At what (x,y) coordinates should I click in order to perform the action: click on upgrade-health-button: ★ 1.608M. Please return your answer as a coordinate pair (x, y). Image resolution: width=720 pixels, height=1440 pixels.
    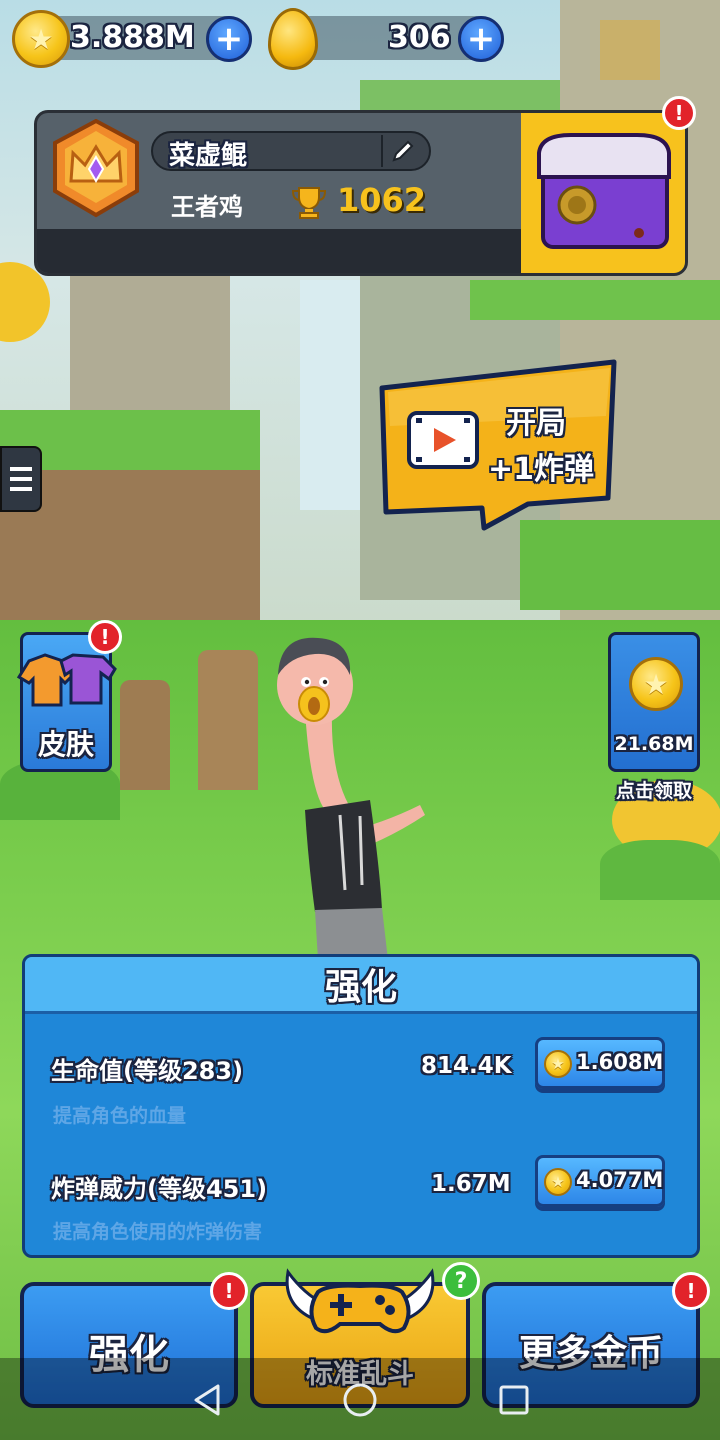
    Looking at the image, I should click on (600, 1063).